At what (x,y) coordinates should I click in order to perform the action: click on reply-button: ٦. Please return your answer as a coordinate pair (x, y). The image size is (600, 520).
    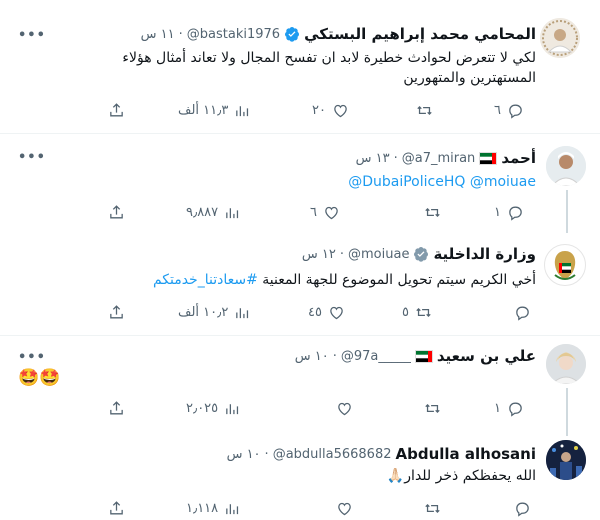
    Looking at the image, I should click on (509, 110).